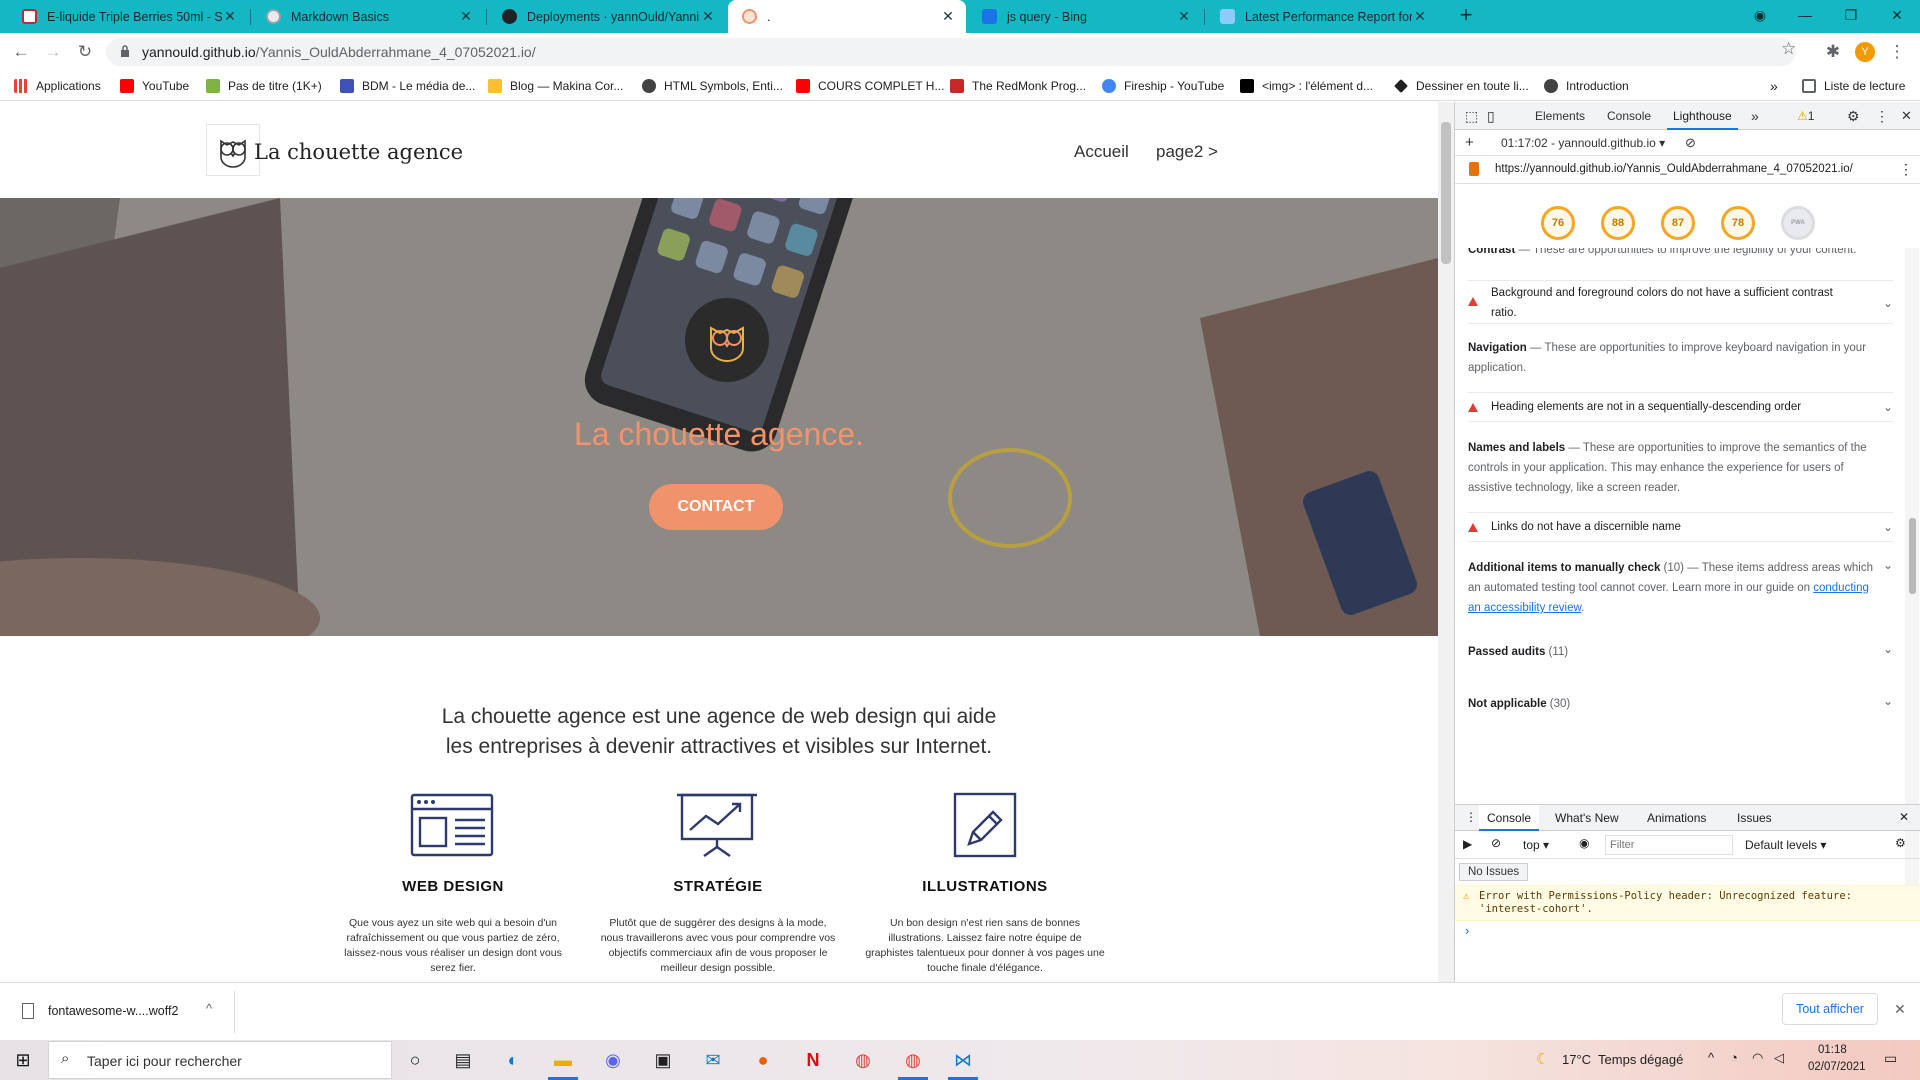 The image size is (1920, 1080). What do you see at coordinates (1805, 116) in the screenshot?
I see `warning-count-badge: ⚠1` at bounding box center [1805, 116].